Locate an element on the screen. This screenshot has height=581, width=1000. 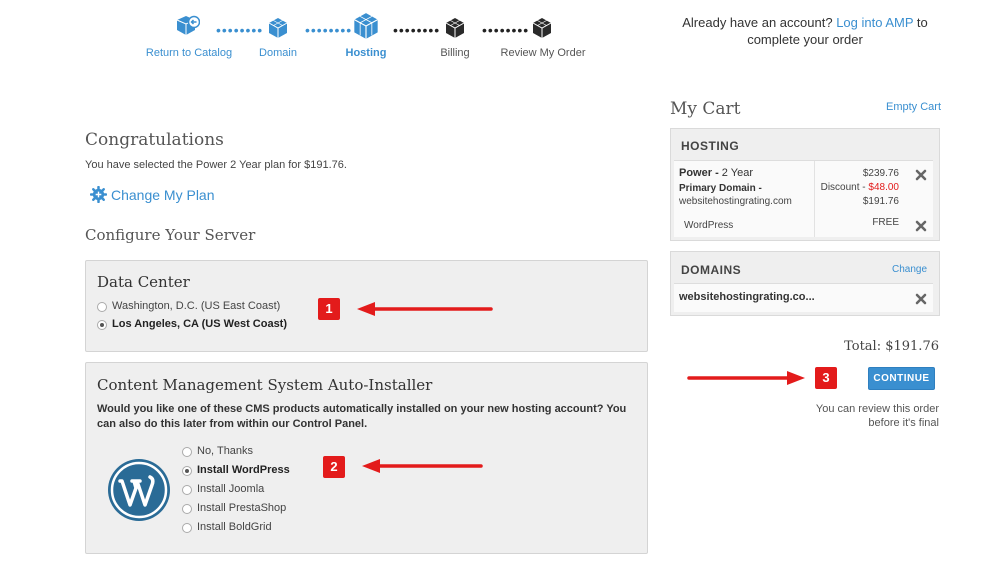
cart-total: Total: $191.76 is located at coordinates (891, 346).